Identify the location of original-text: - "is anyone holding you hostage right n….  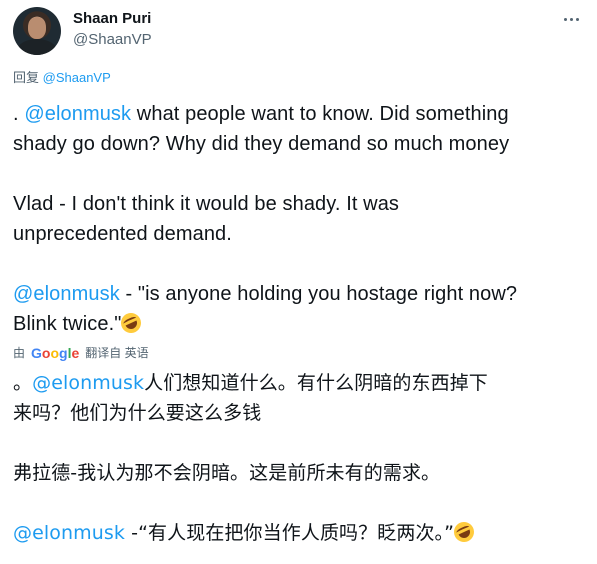
(318, 294).